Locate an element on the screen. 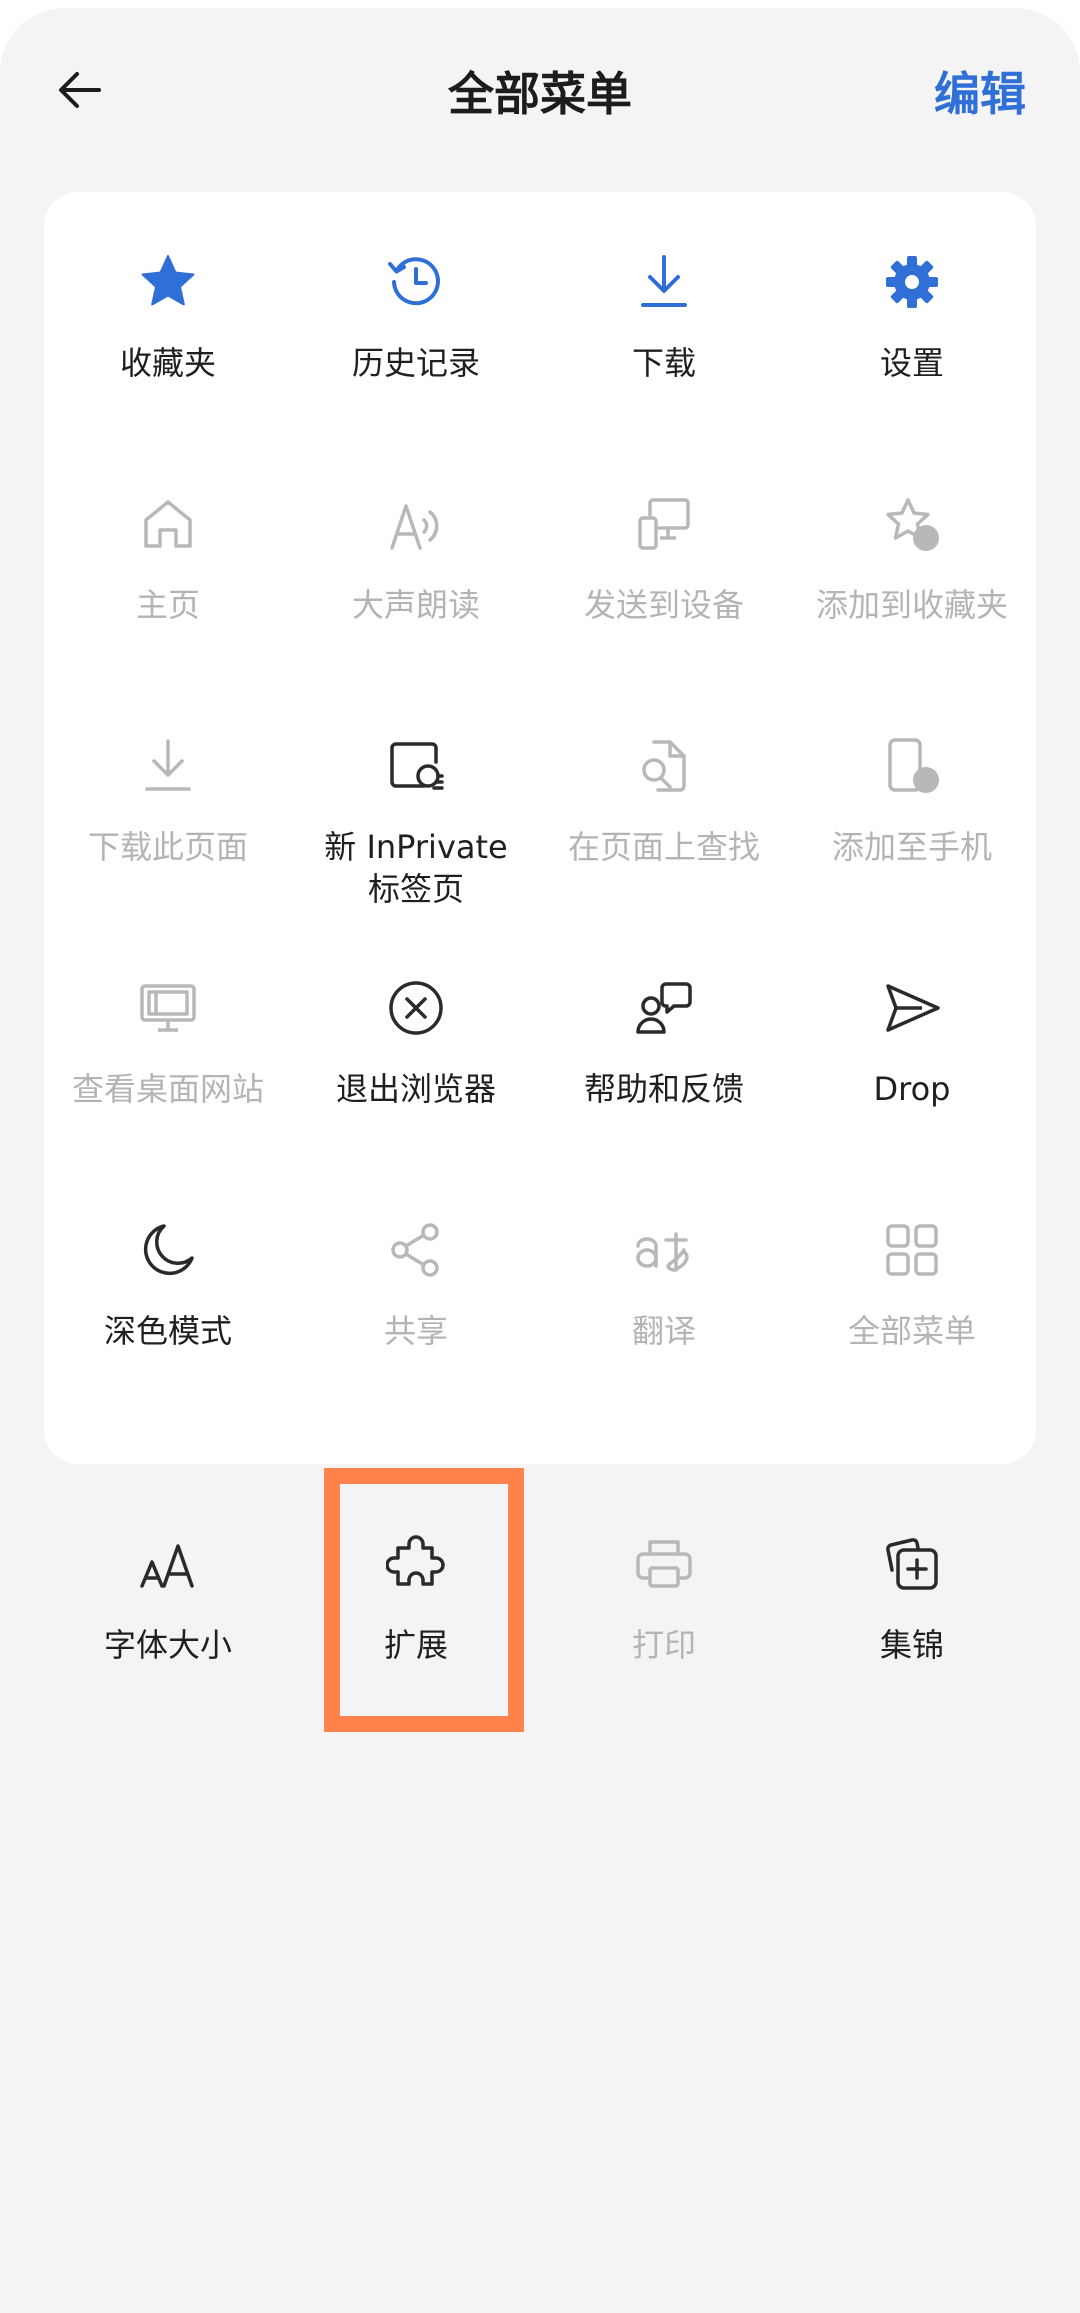 The height and width of the screenshot is (2313, 1080). menu-item-drop: Drop is located at coordinates (912, 1038).